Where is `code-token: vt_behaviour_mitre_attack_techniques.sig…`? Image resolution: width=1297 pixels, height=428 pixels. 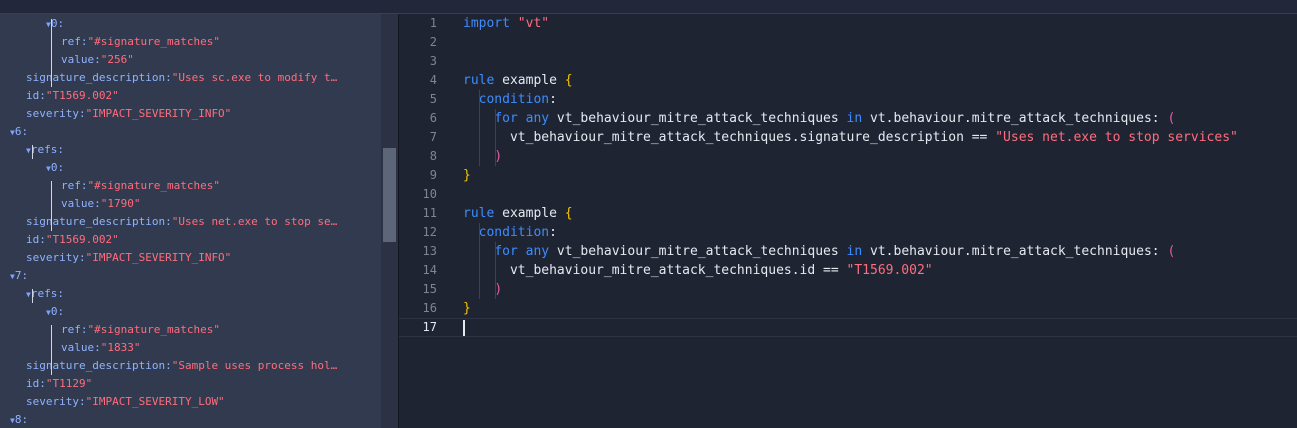 code-token: vt_behaviour_mitre_attack_techniques.sig… is located at coordinates (729, 137).